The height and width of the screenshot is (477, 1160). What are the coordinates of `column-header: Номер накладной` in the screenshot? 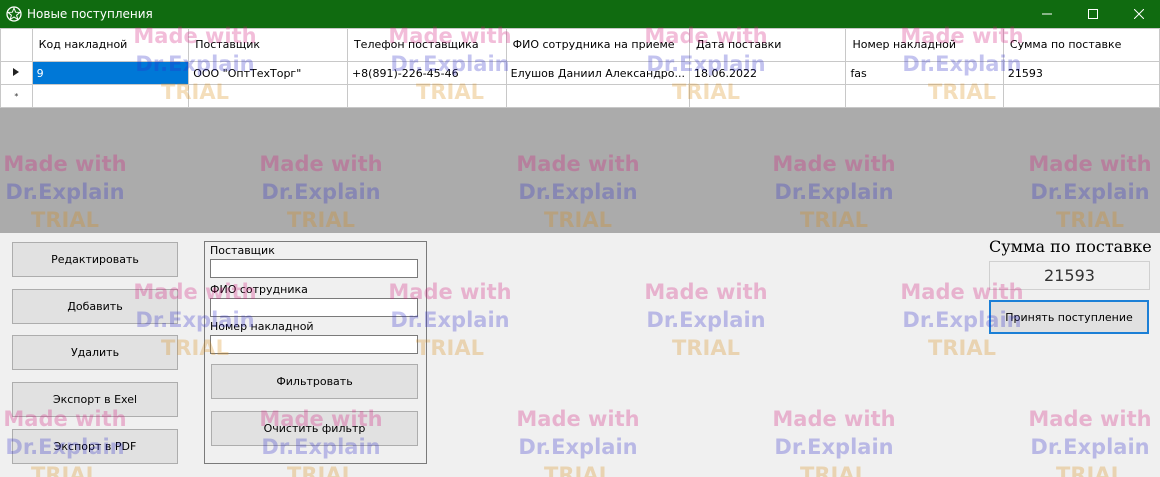 It's located at (924, 45).